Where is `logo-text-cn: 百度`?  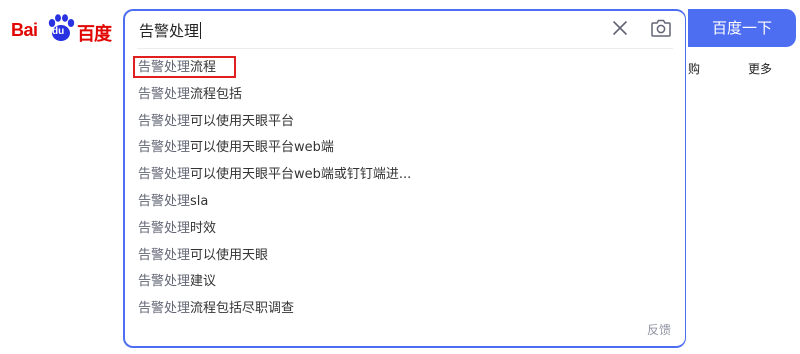 logo-text-cn: 百度 is located at coordinates (94, 34).